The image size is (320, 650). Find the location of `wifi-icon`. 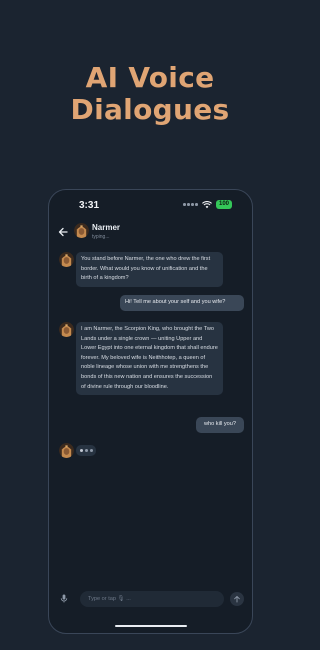

wifi-icon is located at coordinates (207, 204).